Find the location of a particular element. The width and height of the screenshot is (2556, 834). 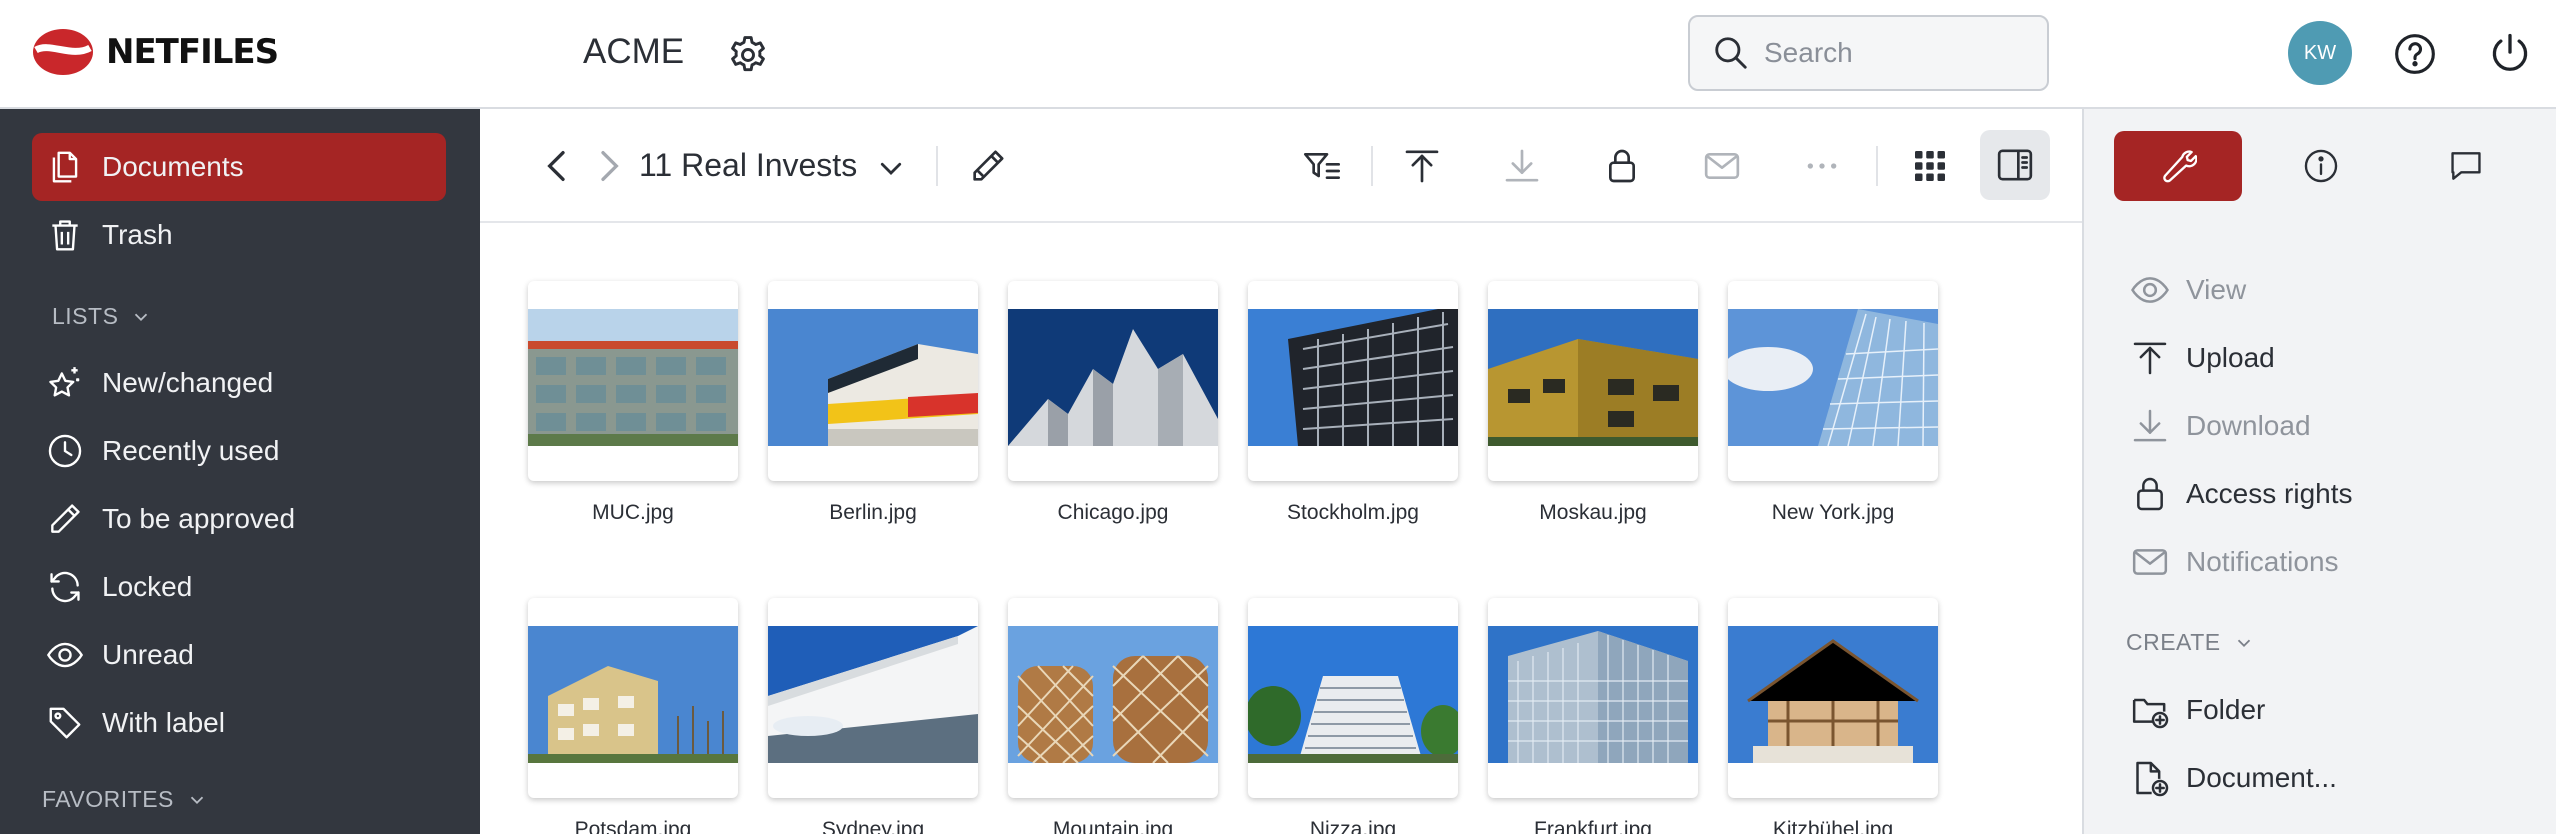

toolbar: 11 Real Invests is located at coordinates (1281, 166).